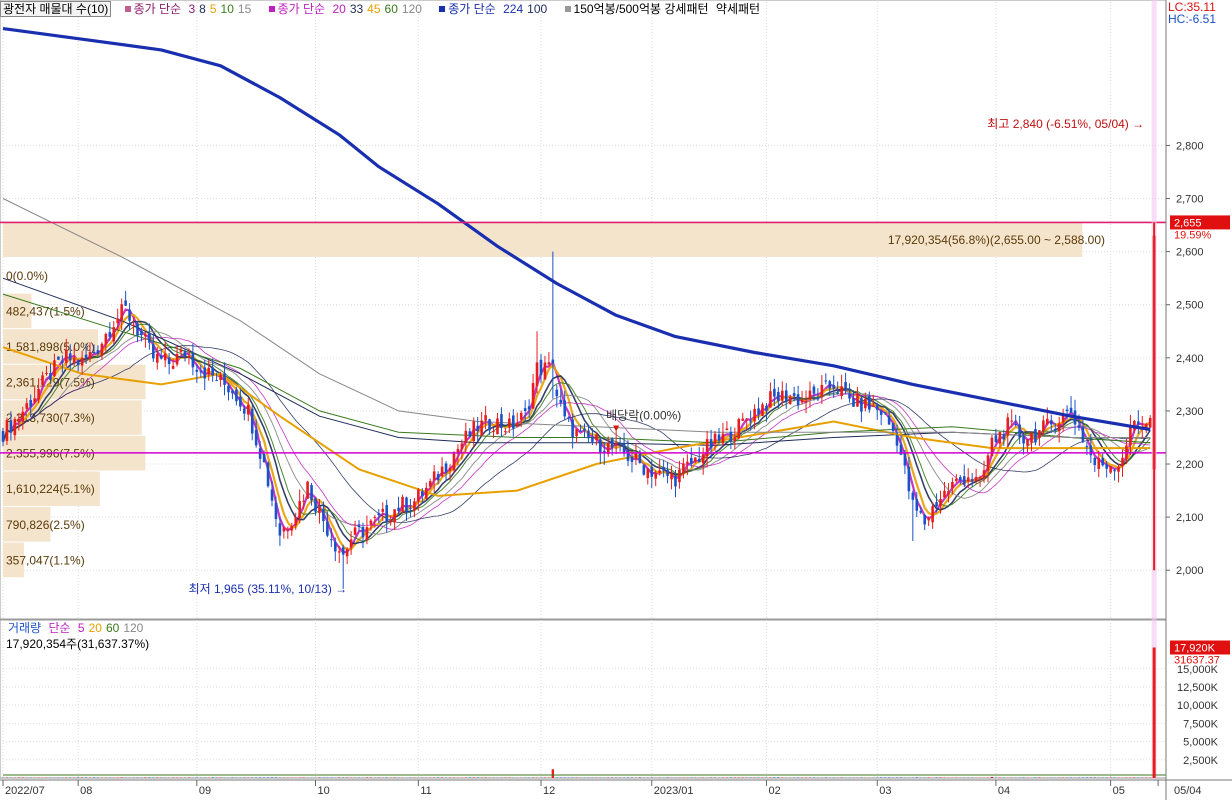 Image resolution: width=1232 pixels, height=800 pixels. Describe the element at coordinates (643, 415) in the screenshot. I see `dividend-annotation: 배당락(0.00%)` at that location.